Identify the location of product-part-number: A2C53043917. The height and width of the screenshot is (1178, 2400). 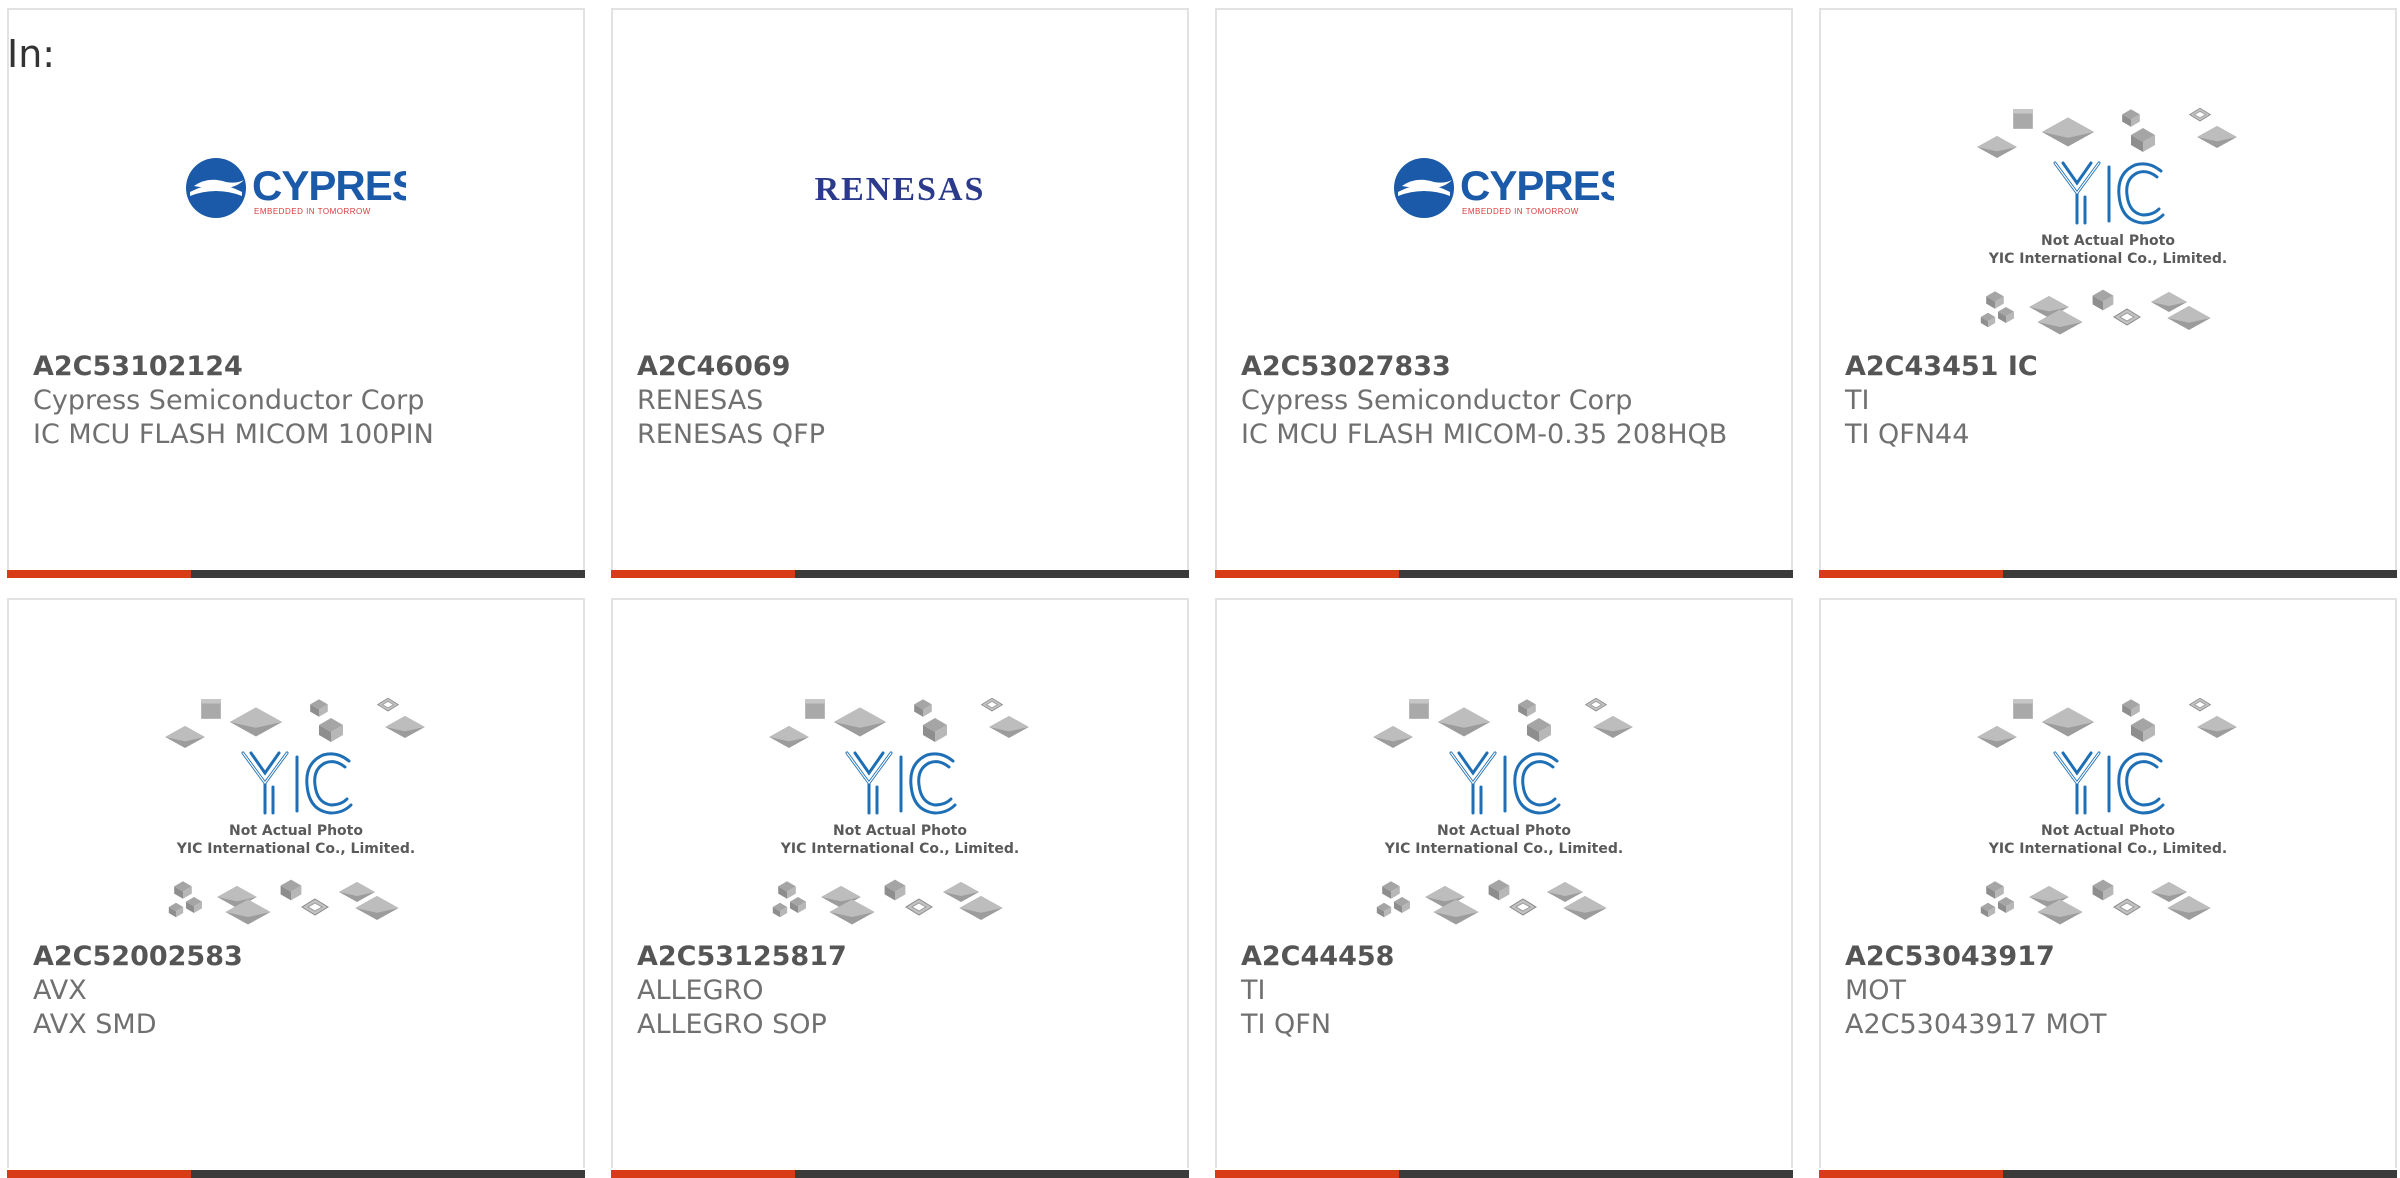
(2110, 957).